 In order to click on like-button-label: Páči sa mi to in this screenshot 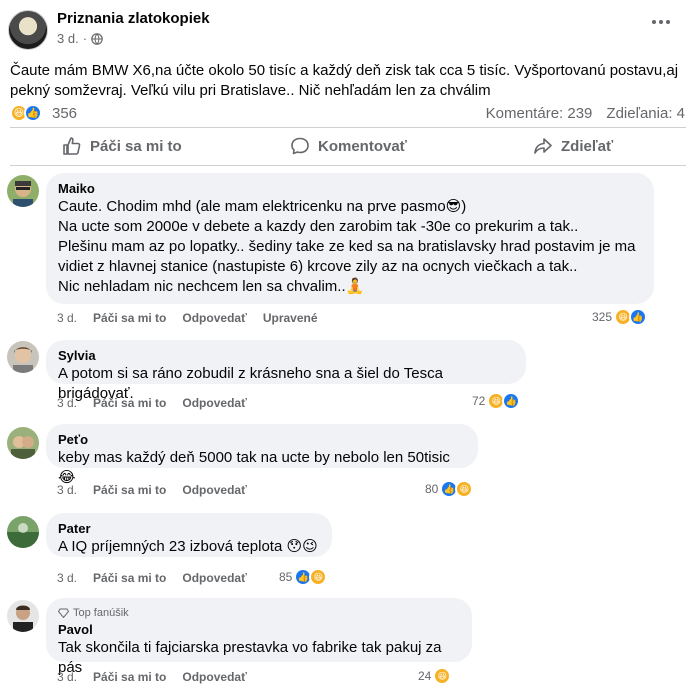, I will do `click(136, 146)`.